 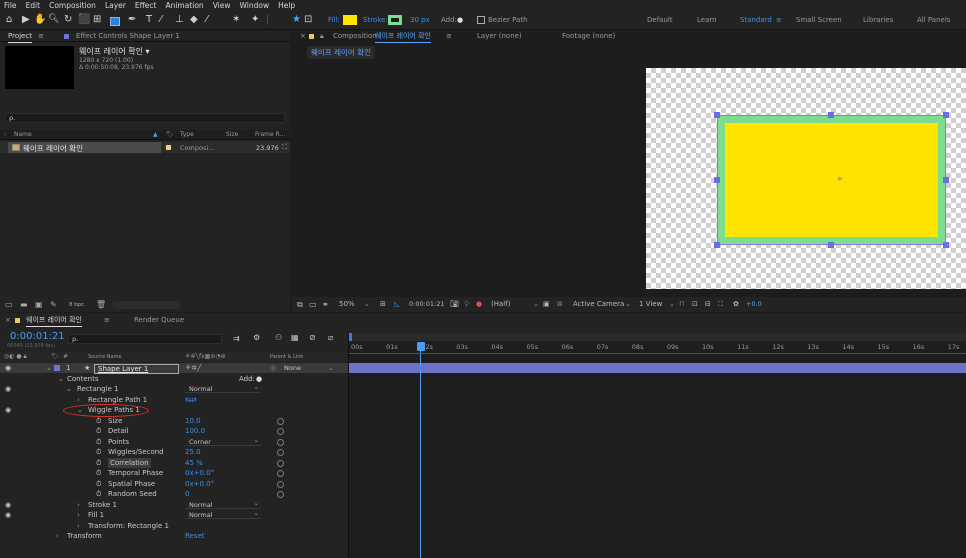 What do you see at coordinates (481, 20) in the screenshot?
I see `bezier-path-checkbox` at bounding box center [481, 20].